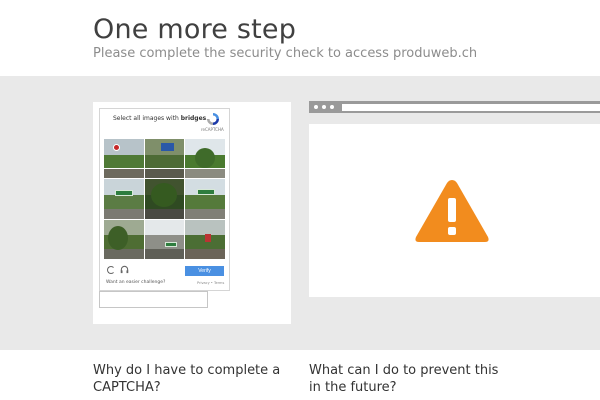 The image size is (600, 400). I want to click on captcha-prompt: Select all images with bridges., so click(160, 118).